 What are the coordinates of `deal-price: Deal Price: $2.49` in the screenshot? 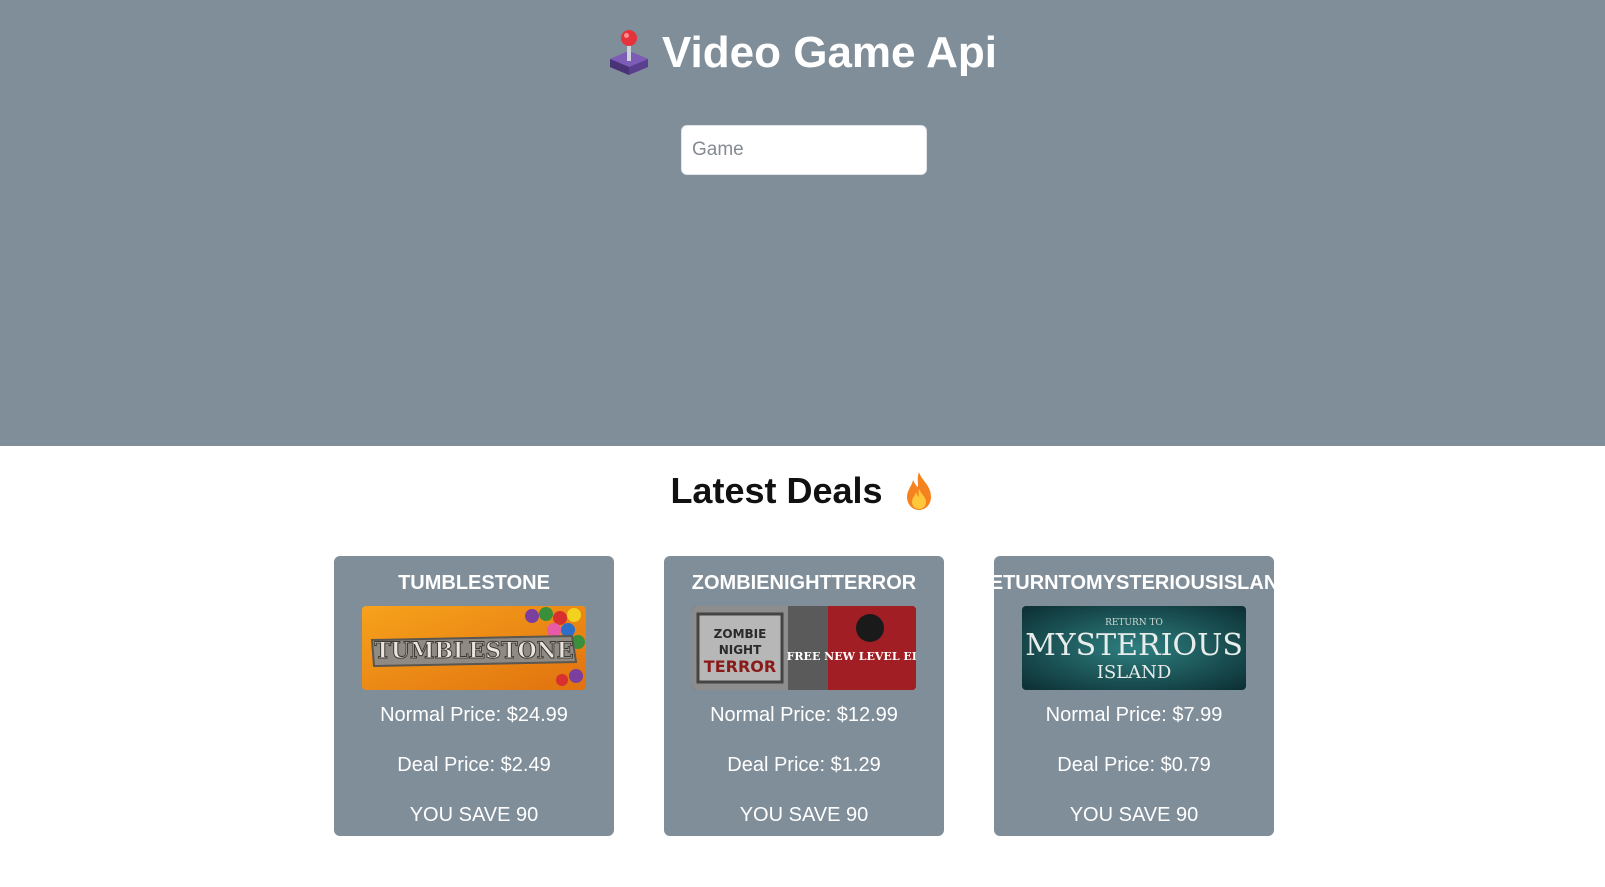 It's located at (474, 765).